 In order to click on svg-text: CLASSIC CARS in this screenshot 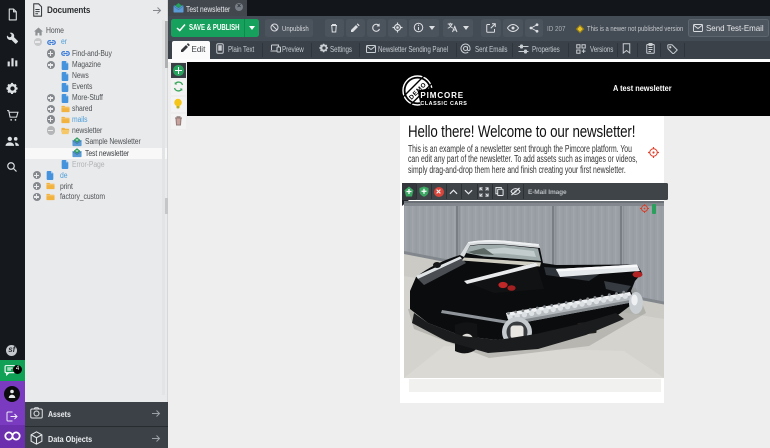, I will do `click(443, 104)`.